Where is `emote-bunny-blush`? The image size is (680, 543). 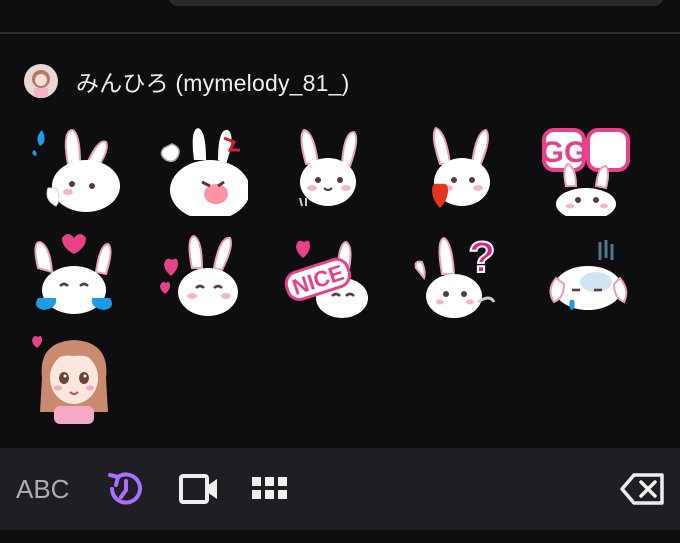 emote-bunny-blush is located at coordinates (330, 170).